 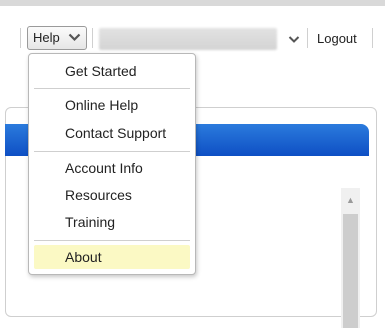 What do you see at coordinates (112, 168) in the screenshot?
I see `menu-item-account-info: Account Info` at bounding box center [112, 168].